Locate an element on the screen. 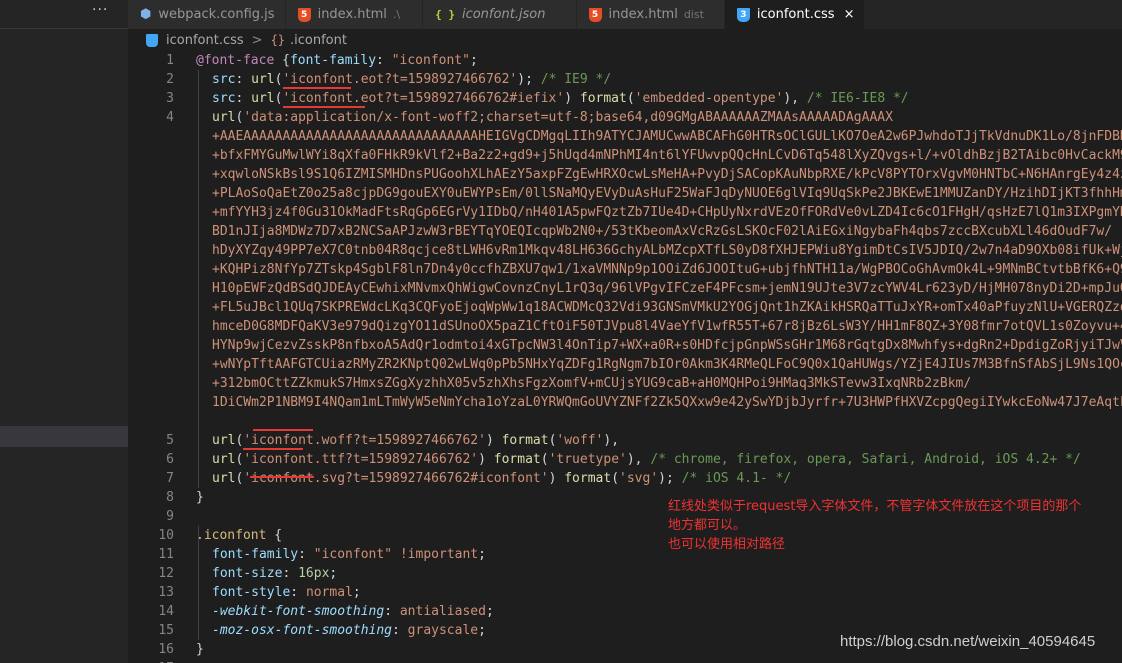 The width and height of the screenshot is (1122, 663). line-number: 15 is located at coordinates (166, 630).